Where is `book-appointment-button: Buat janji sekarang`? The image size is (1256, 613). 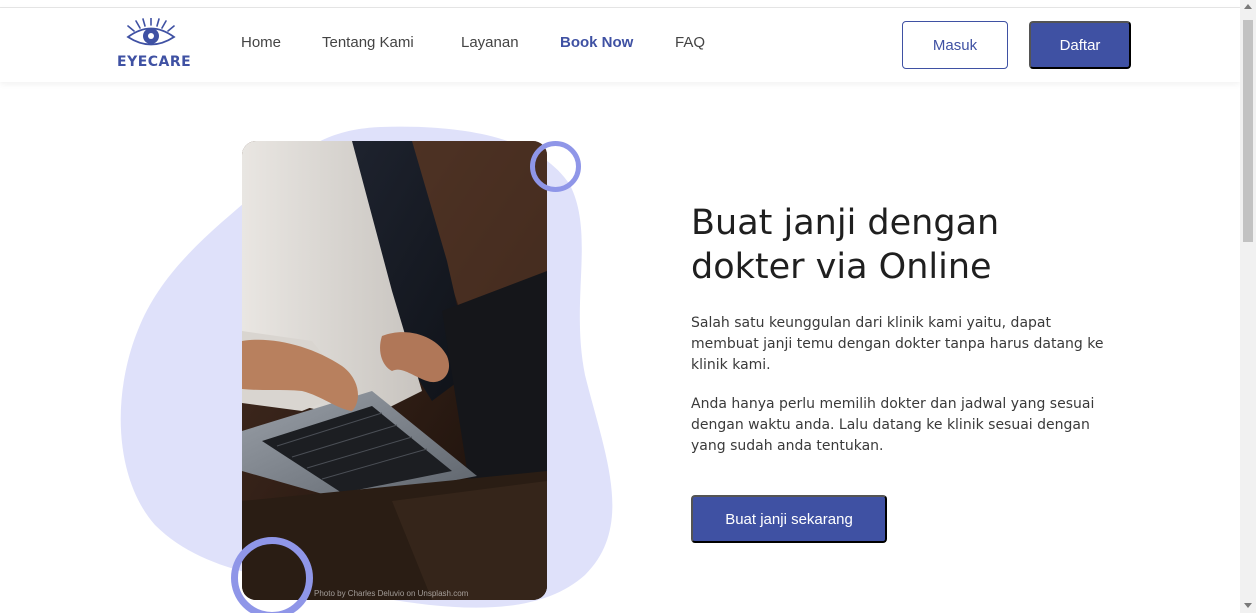
book-appointment-button: Buat janji sekarang is located at coordinates (789, 519).